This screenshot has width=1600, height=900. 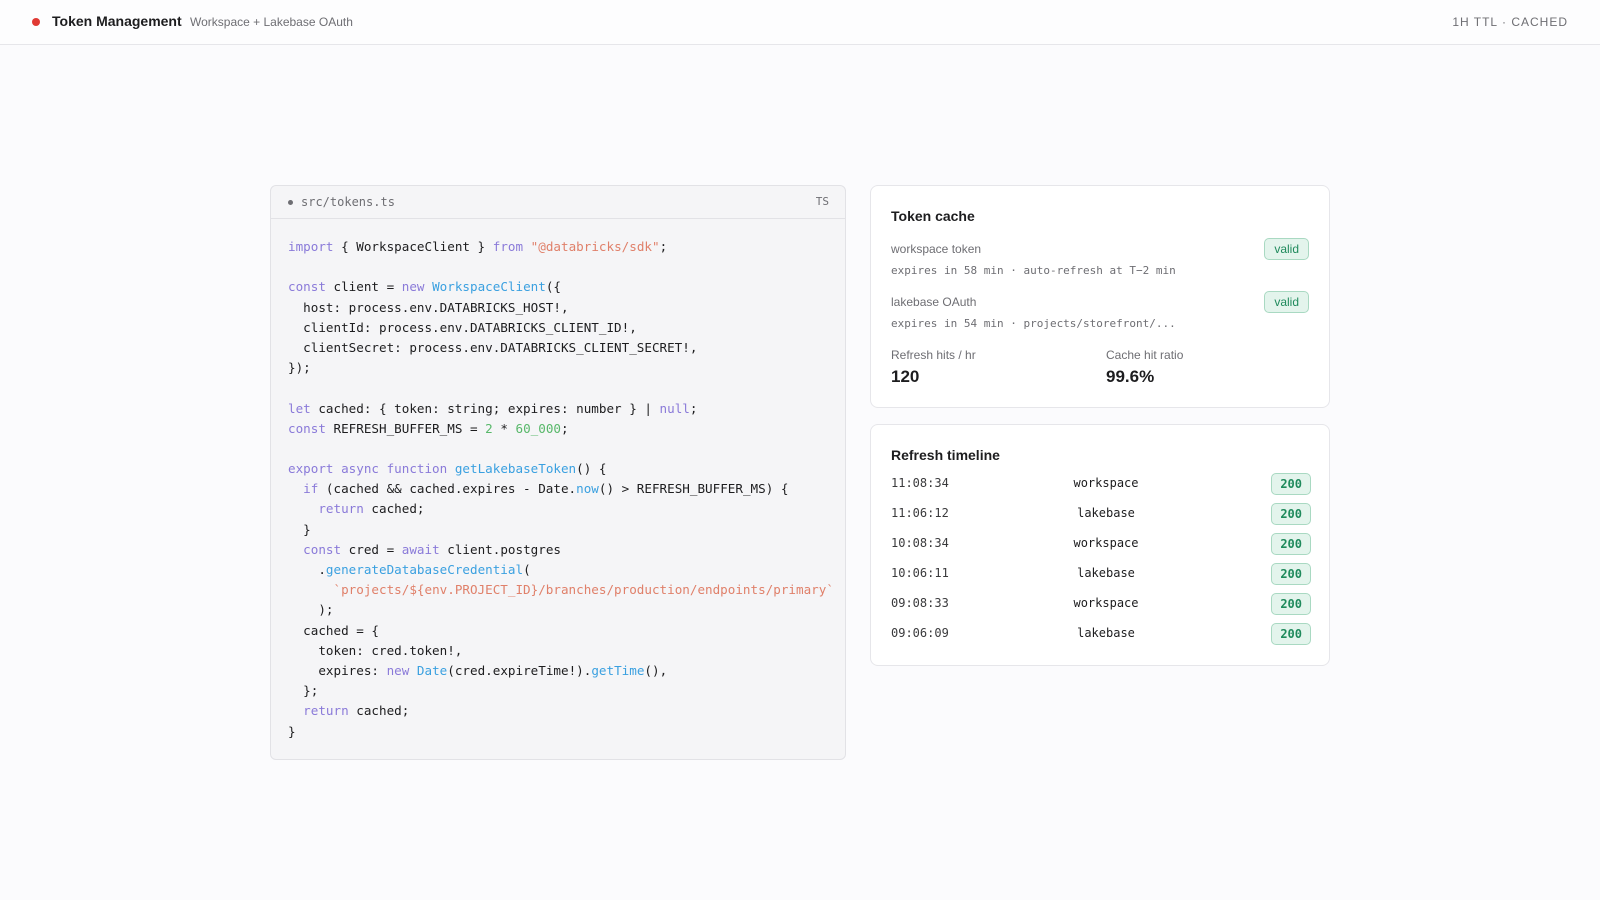 I want to click on code-token: }, so click(x=292, y=731).